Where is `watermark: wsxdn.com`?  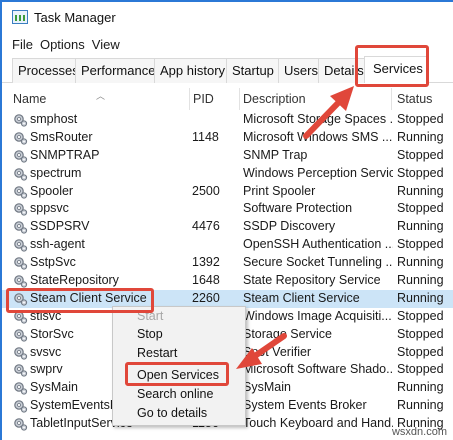
watermark: wsxdn.com is located at coordinates (419, 432).